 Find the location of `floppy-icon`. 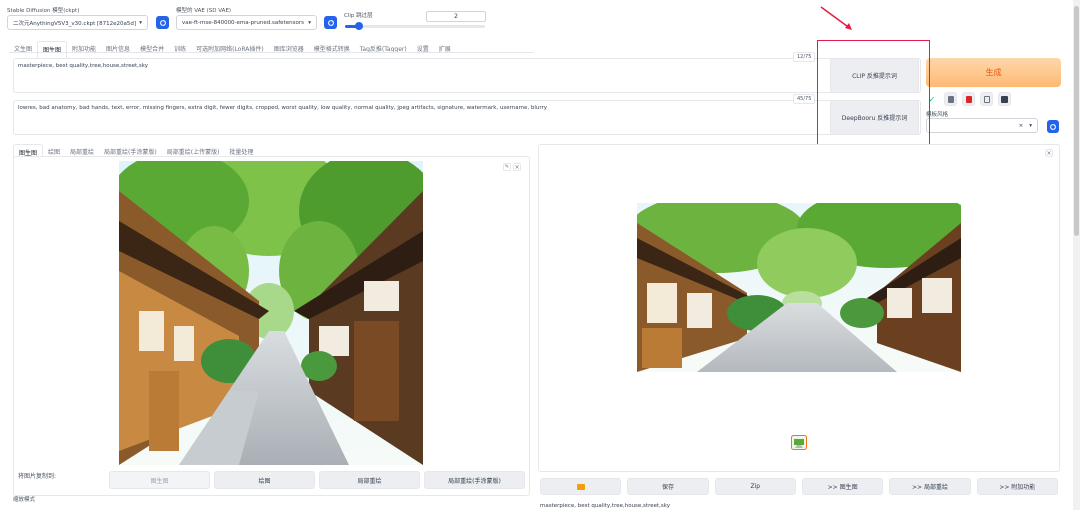

floppy-icon is located at coordinates (1004, 99).